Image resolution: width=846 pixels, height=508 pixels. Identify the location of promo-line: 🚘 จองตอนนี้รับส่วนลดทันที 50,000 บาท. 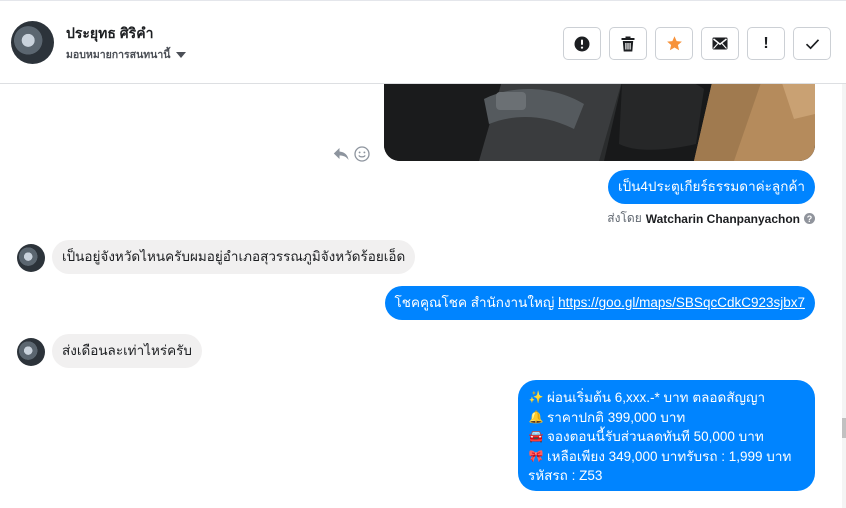
(666, 437).